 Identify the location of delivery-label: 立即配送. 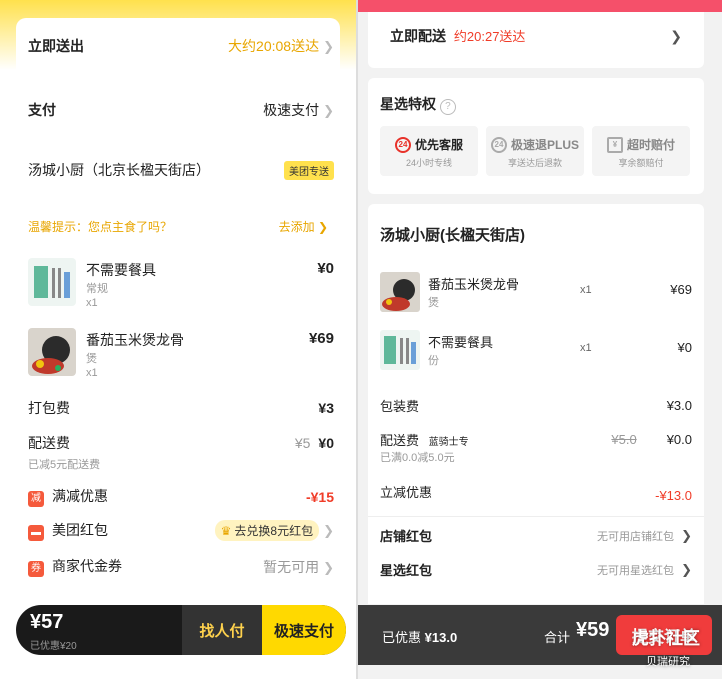
(418, 36).